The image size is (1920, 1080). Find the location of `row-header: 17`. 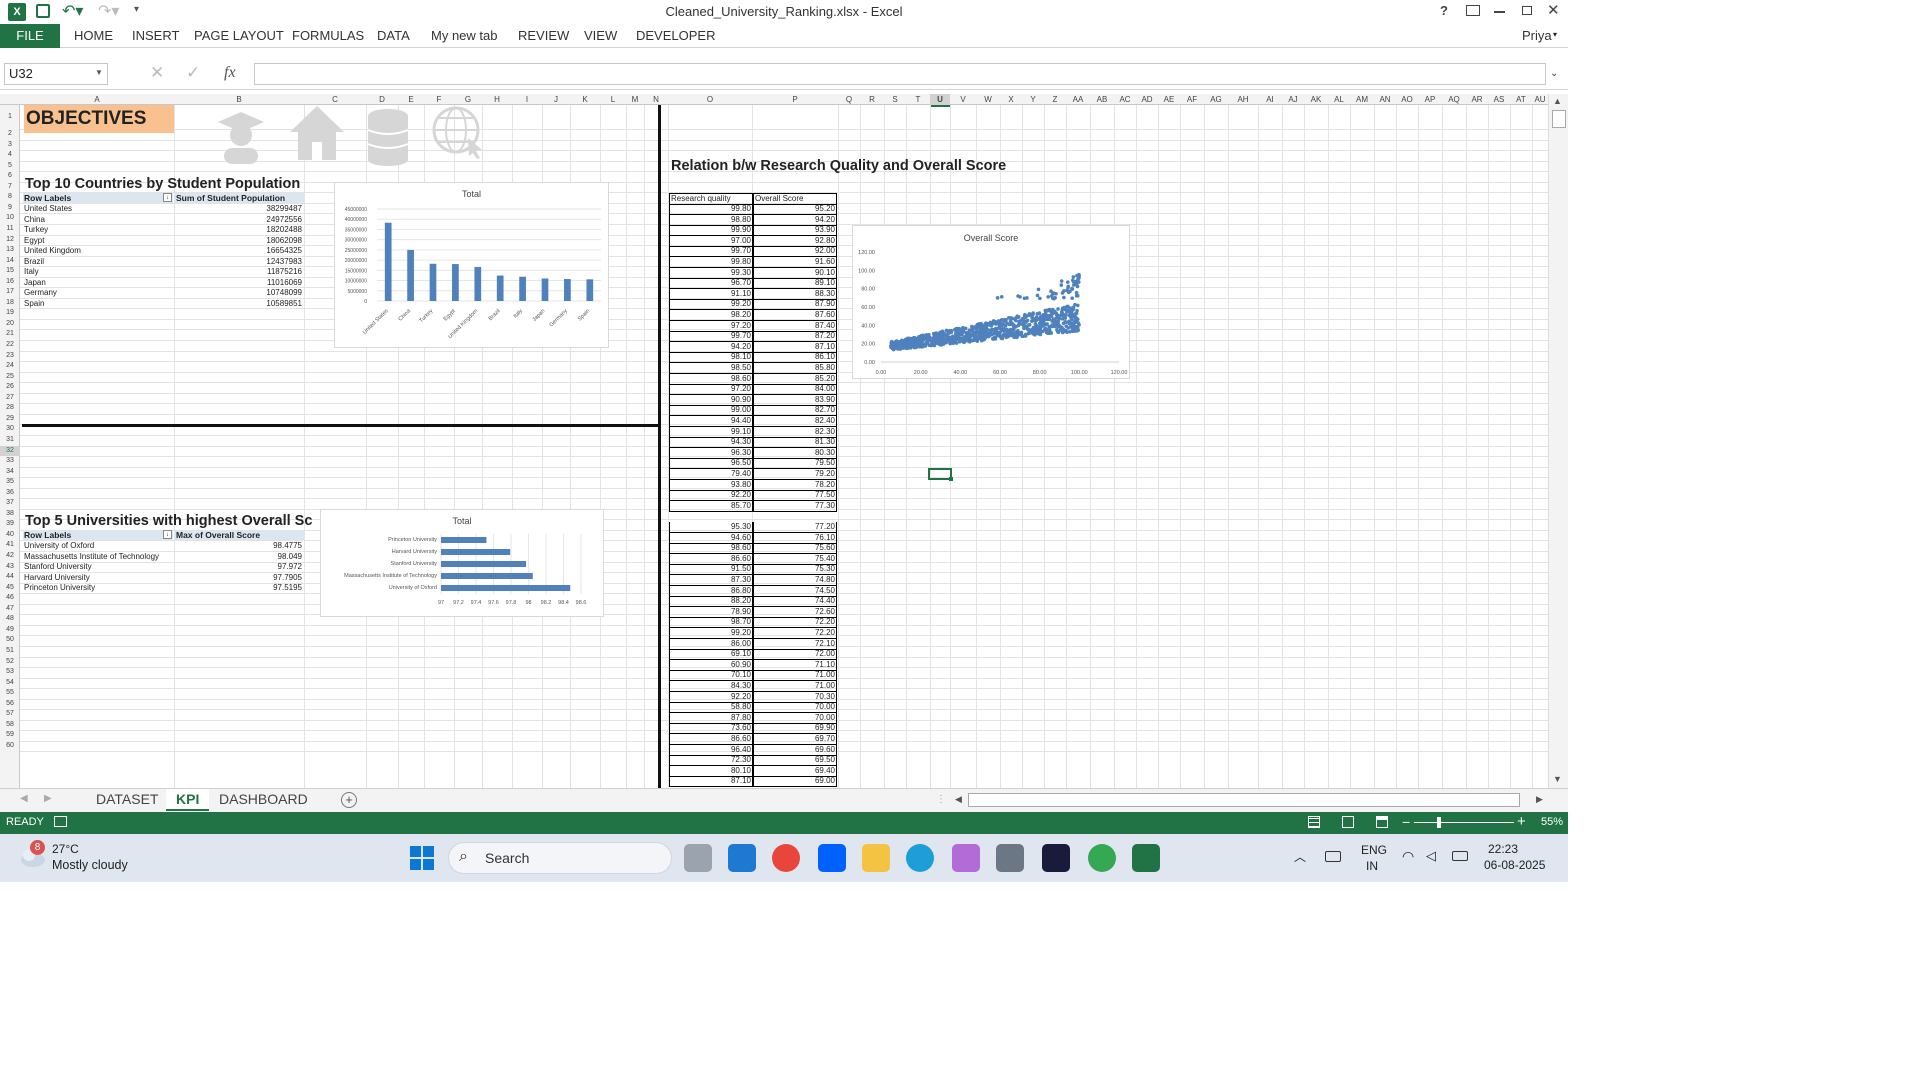

row-header: 17 is located at coordinates (10, 292).